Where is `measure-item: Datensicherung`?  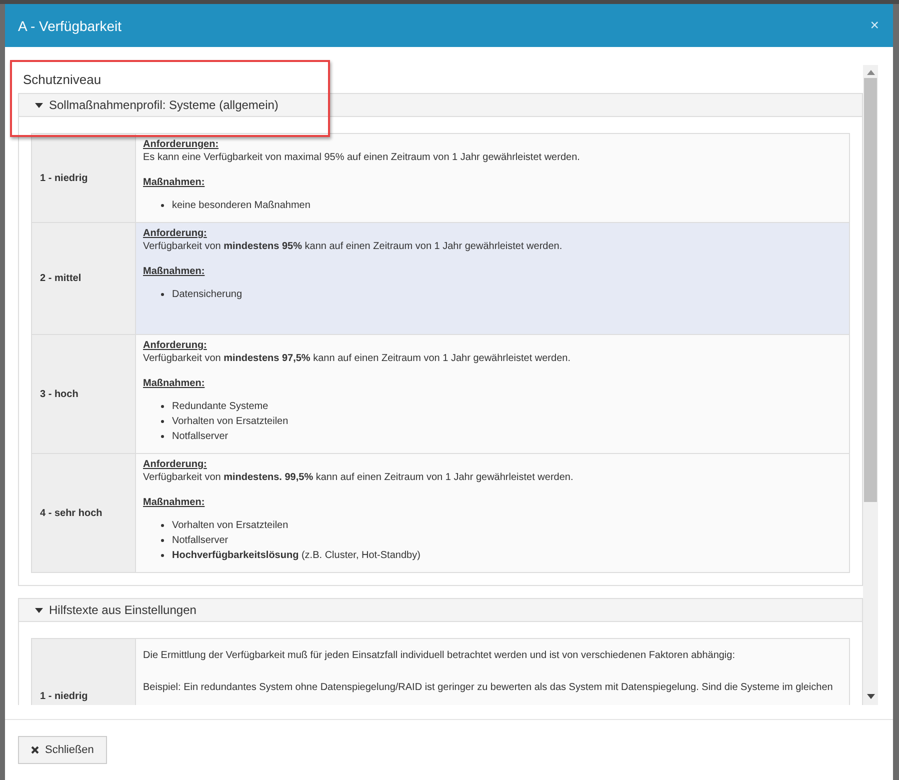 measure-item: Datensicherung is located at coordinates (207, 295).